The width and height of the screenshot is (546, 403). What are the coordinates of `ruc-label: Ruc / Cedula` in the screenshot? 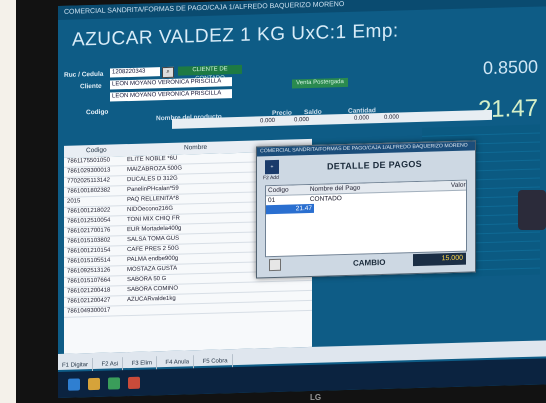 It's located at (84, 74).